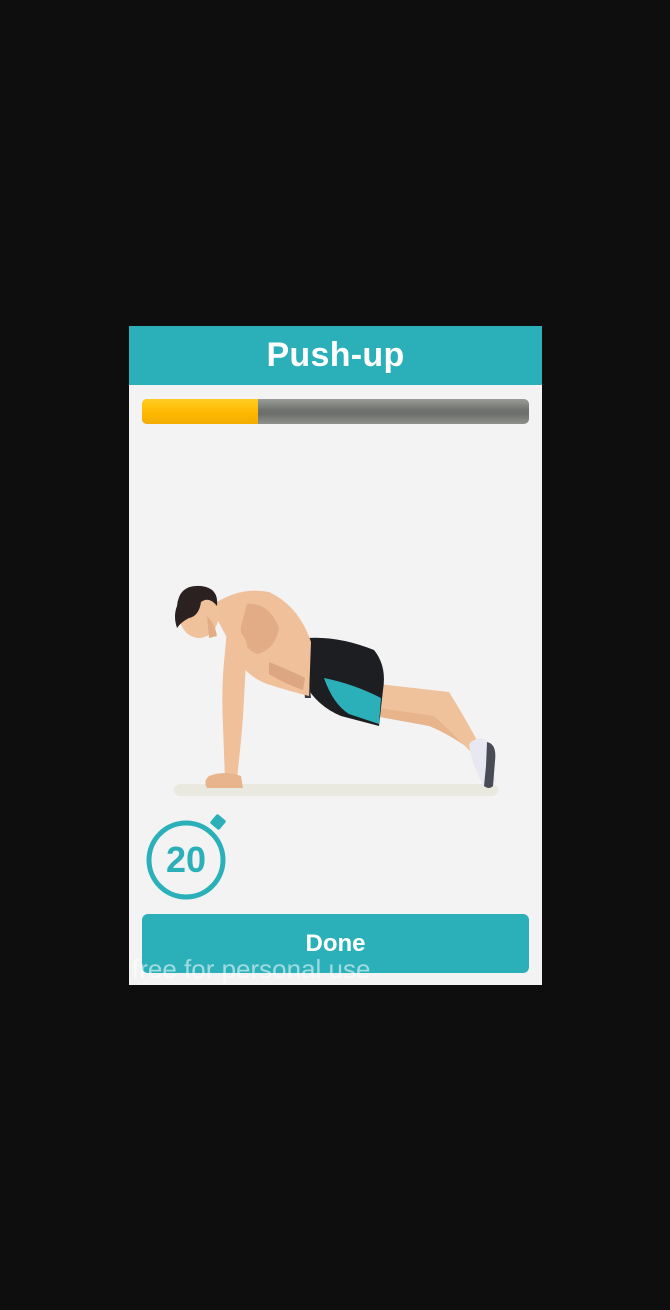 Image resolution: width=670 pixels, height=1310 pixels. Describe the element at coordinates (335, 411) in the screenshot. I see `exercise-progress-bar` at that location.